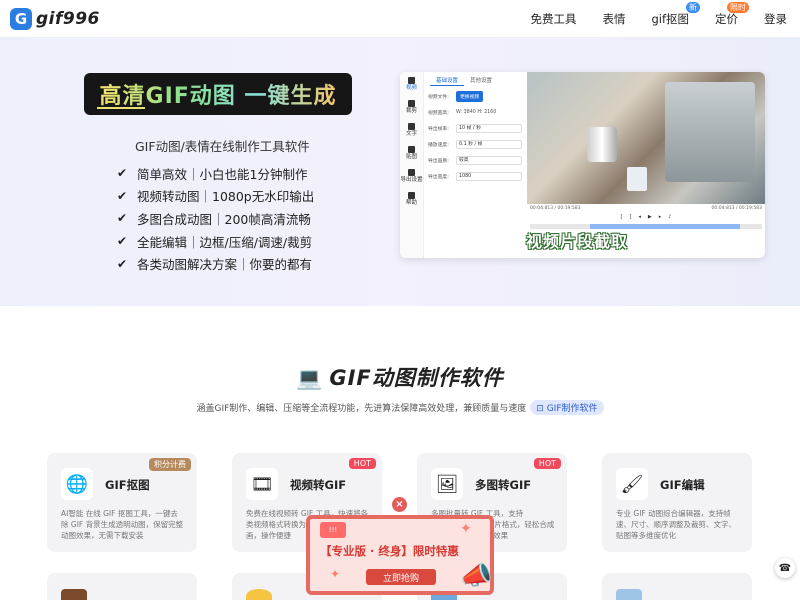 The height and width of the screenshot is (600, 800). Describe the element at coordinates (693, 7) in the screenshot. I see `new-badge: 新` at that location.